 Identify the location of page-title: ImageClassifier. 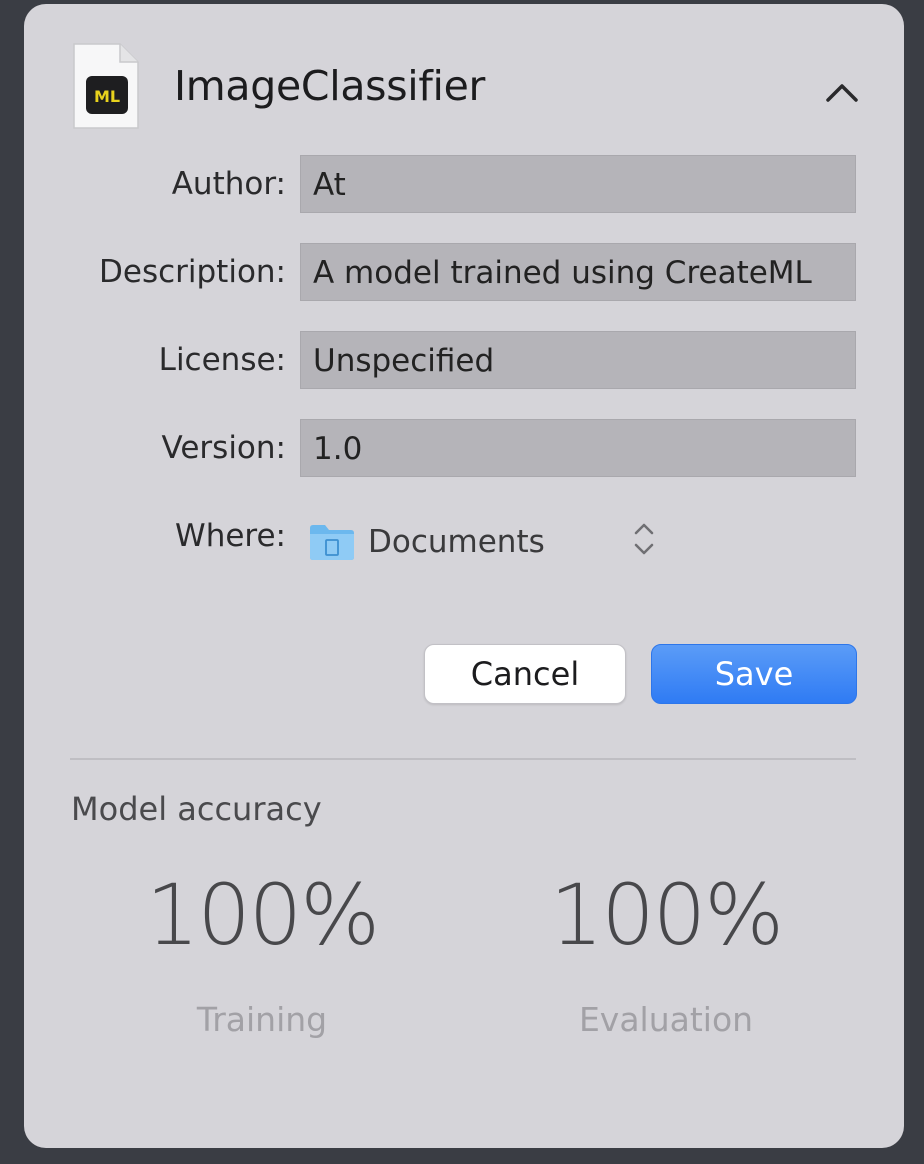
(330, 86).